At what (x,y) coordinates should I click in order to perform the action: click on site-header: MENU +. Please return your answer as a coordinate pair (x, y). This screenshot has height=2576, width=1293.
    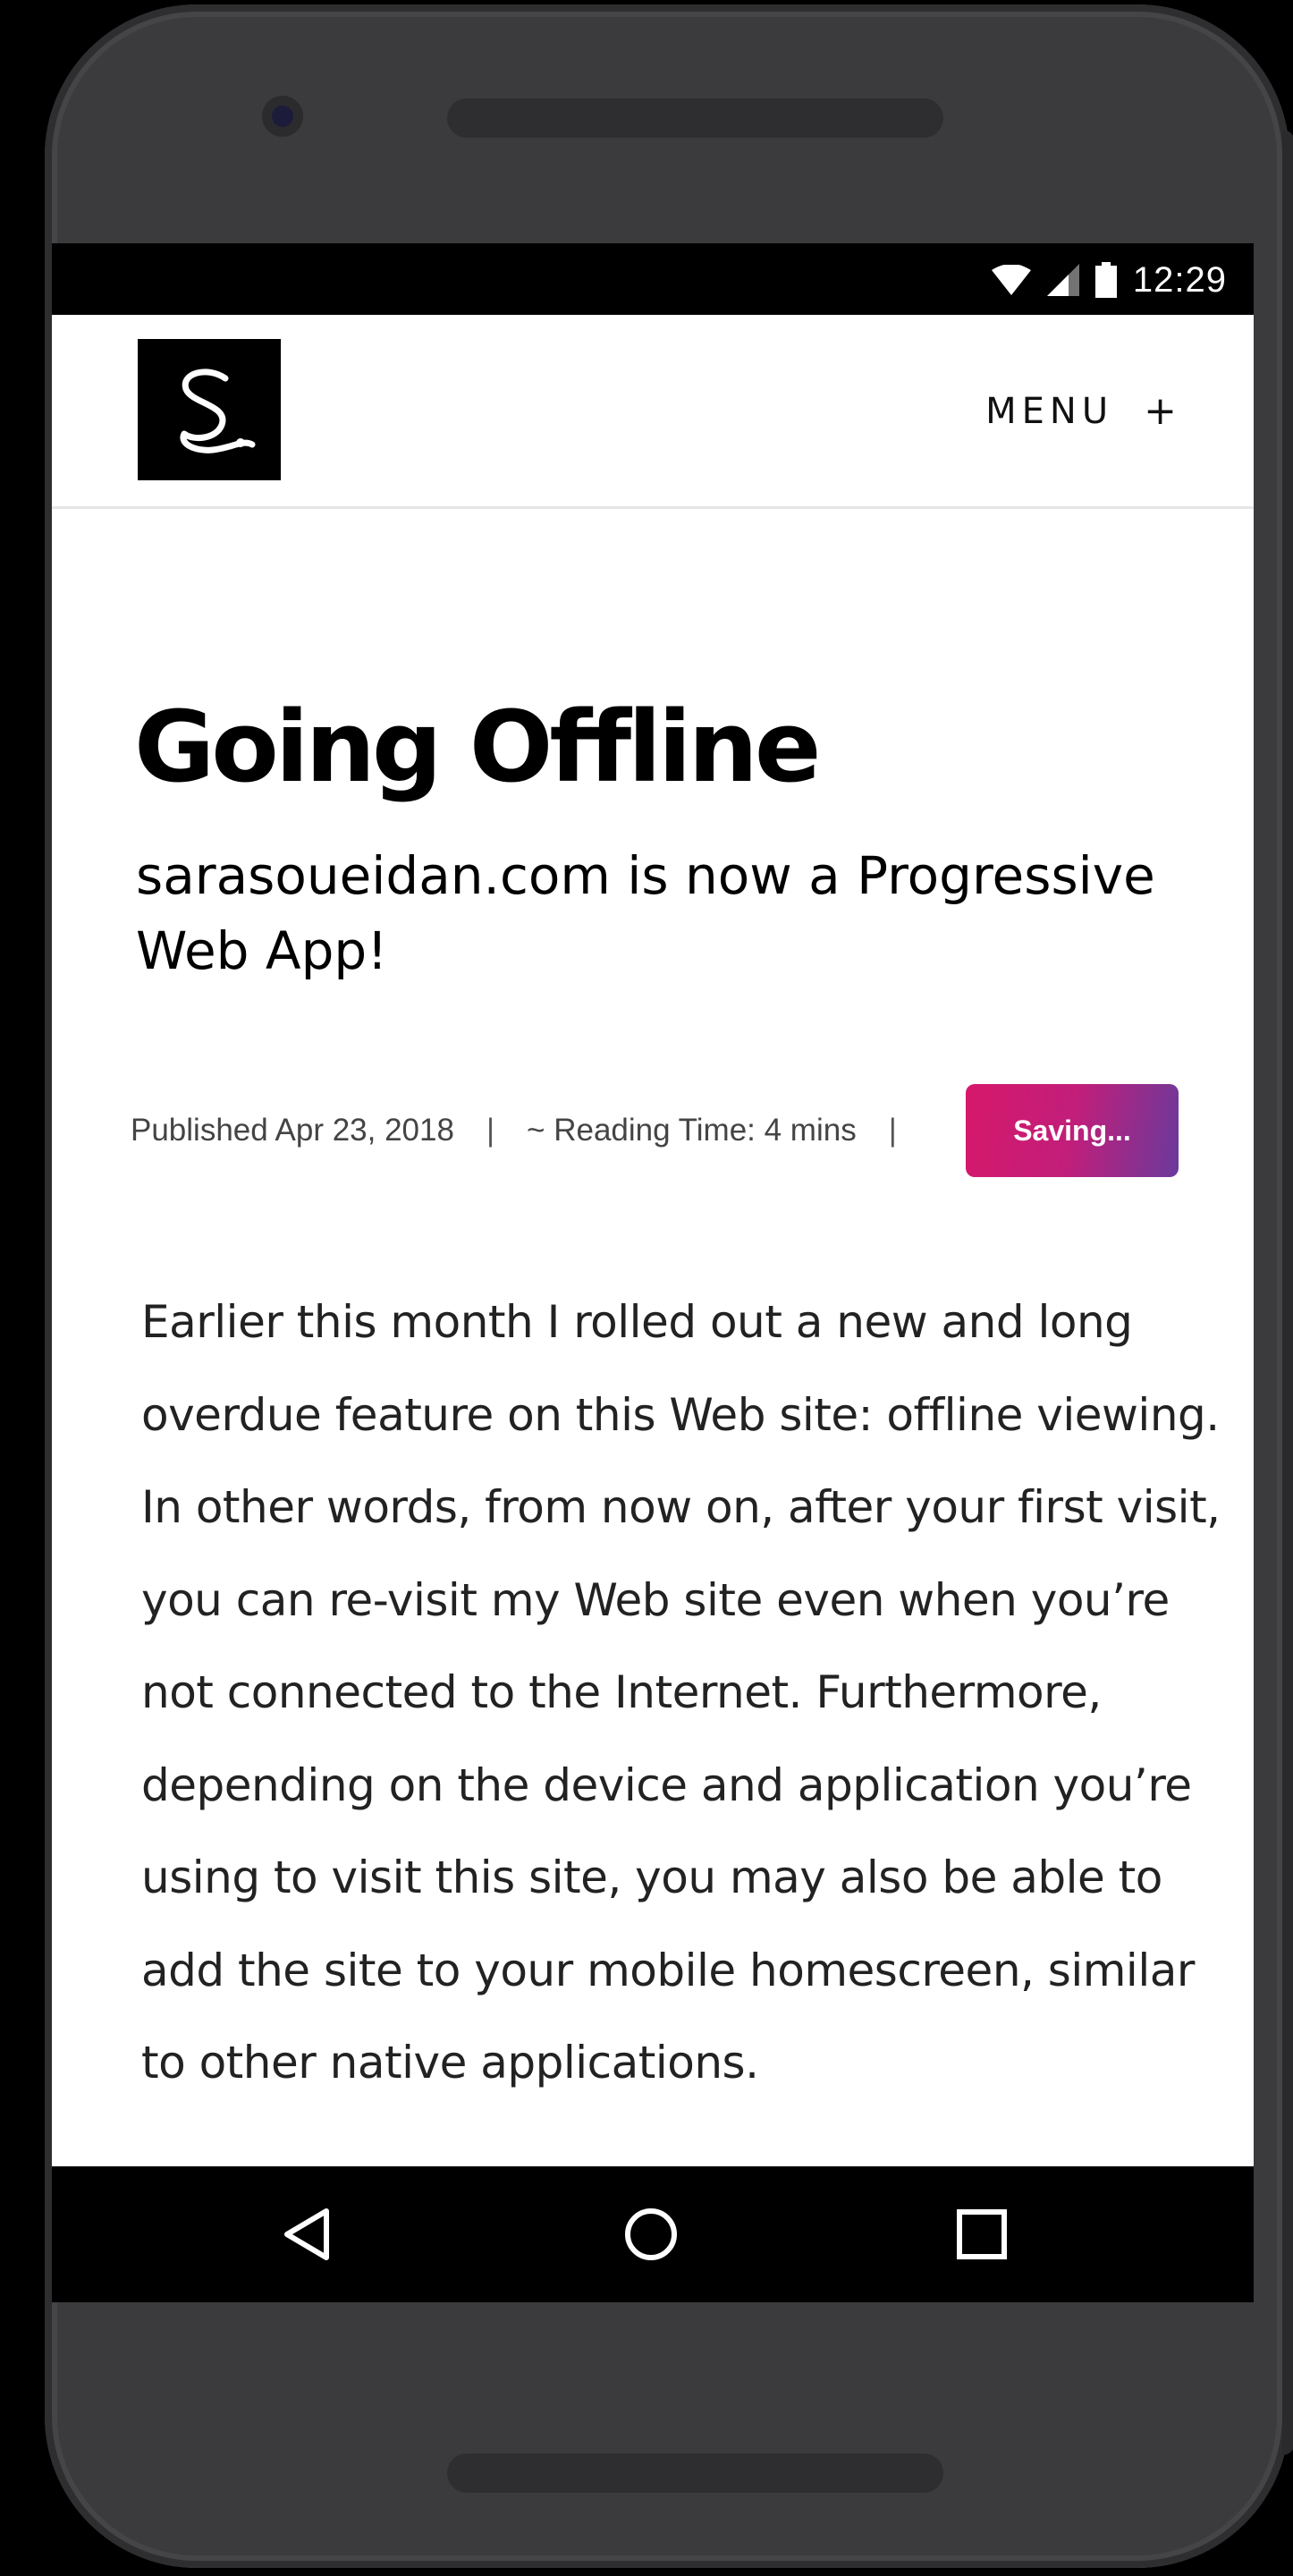
    Looking at the image, I should click on (653, 412).